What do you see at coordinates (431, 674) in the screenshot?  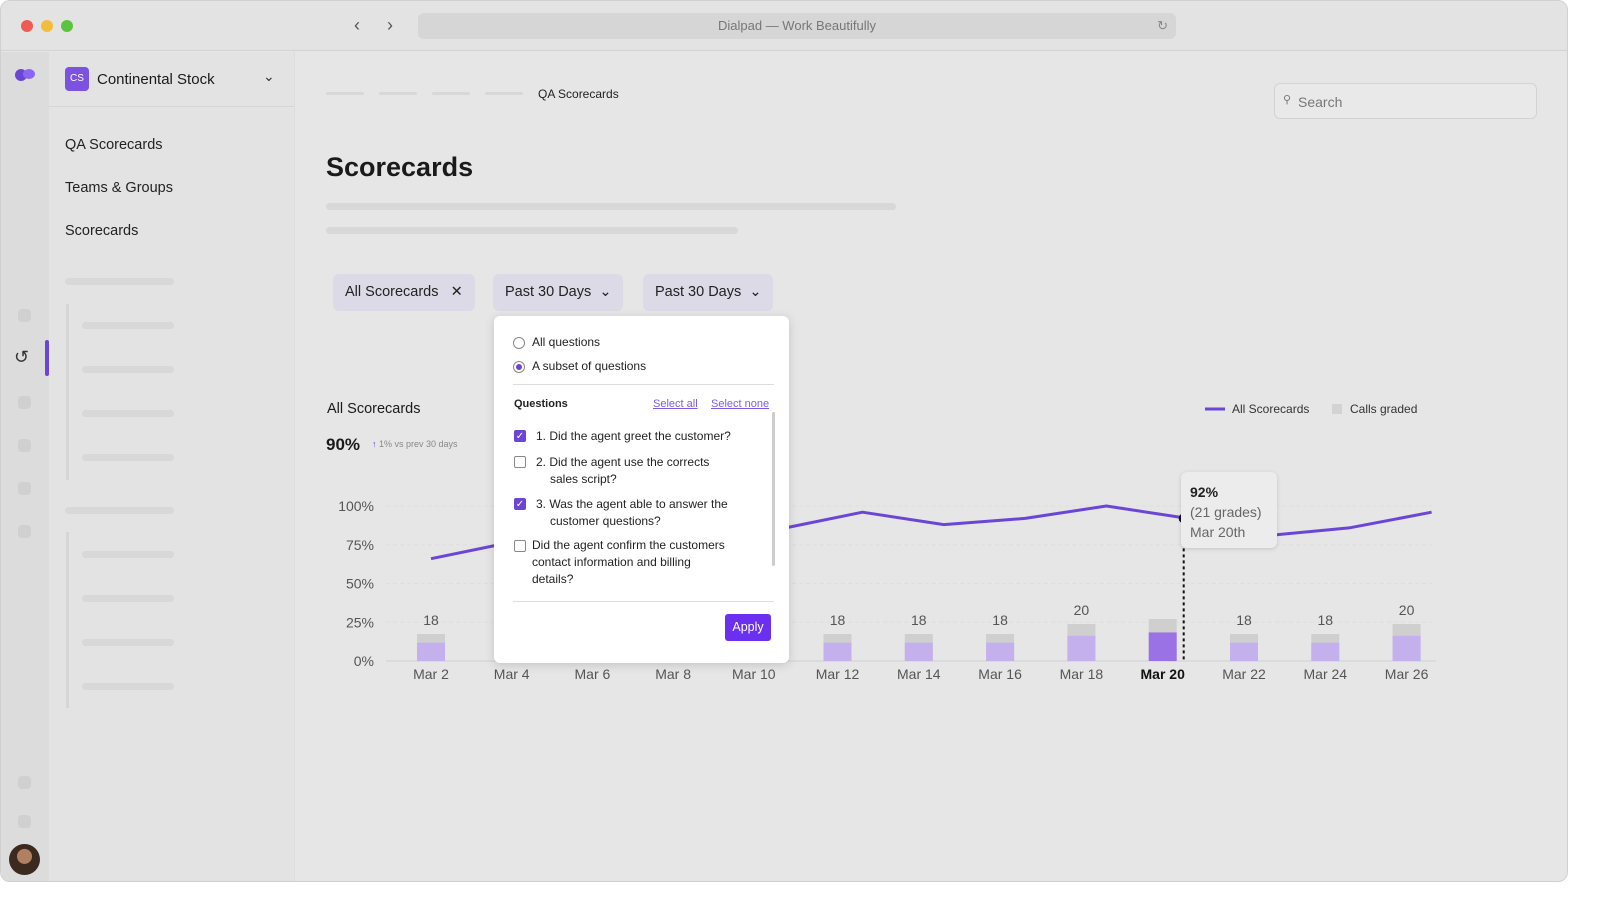 I see `x-tick-label: Mar 2` at bounding box center [431, 674].